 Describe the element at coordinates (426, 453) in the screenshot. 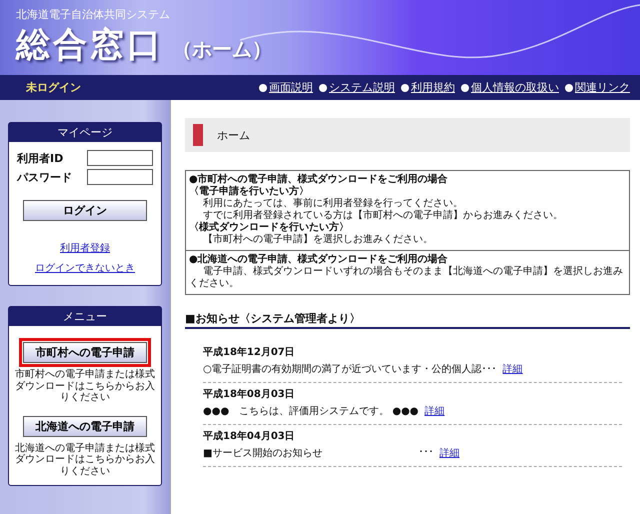

I see `ellipsis-text: ･･･` at that location.